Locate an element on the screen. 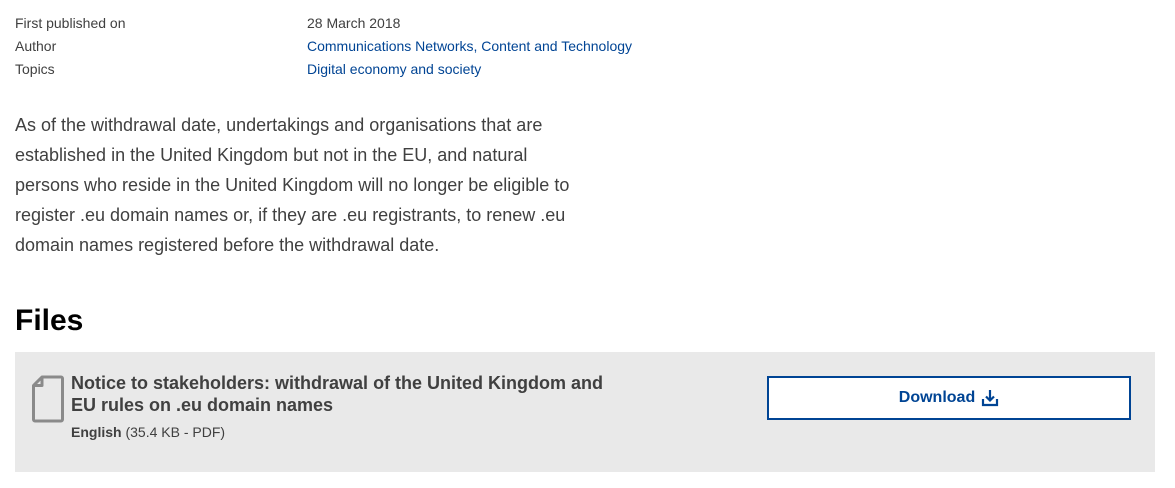 Image resolution: width=1175 pixels, height=488 pixels. files-heading: Files is located at coordinates (49, 320).